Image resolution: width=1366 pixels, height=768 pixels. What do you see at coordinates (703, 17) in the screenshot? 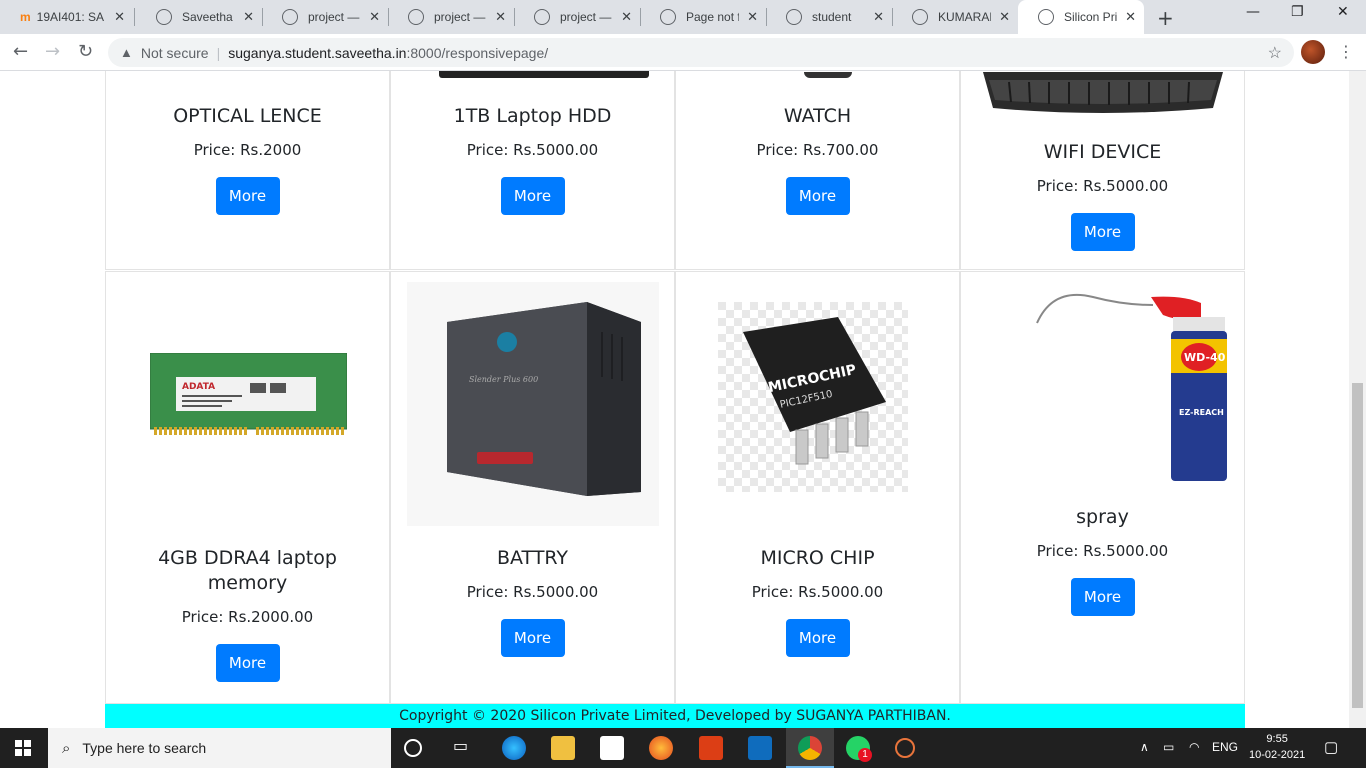
I see `browser-tab: Page not fo ✕` at bounding box center [703, 17].